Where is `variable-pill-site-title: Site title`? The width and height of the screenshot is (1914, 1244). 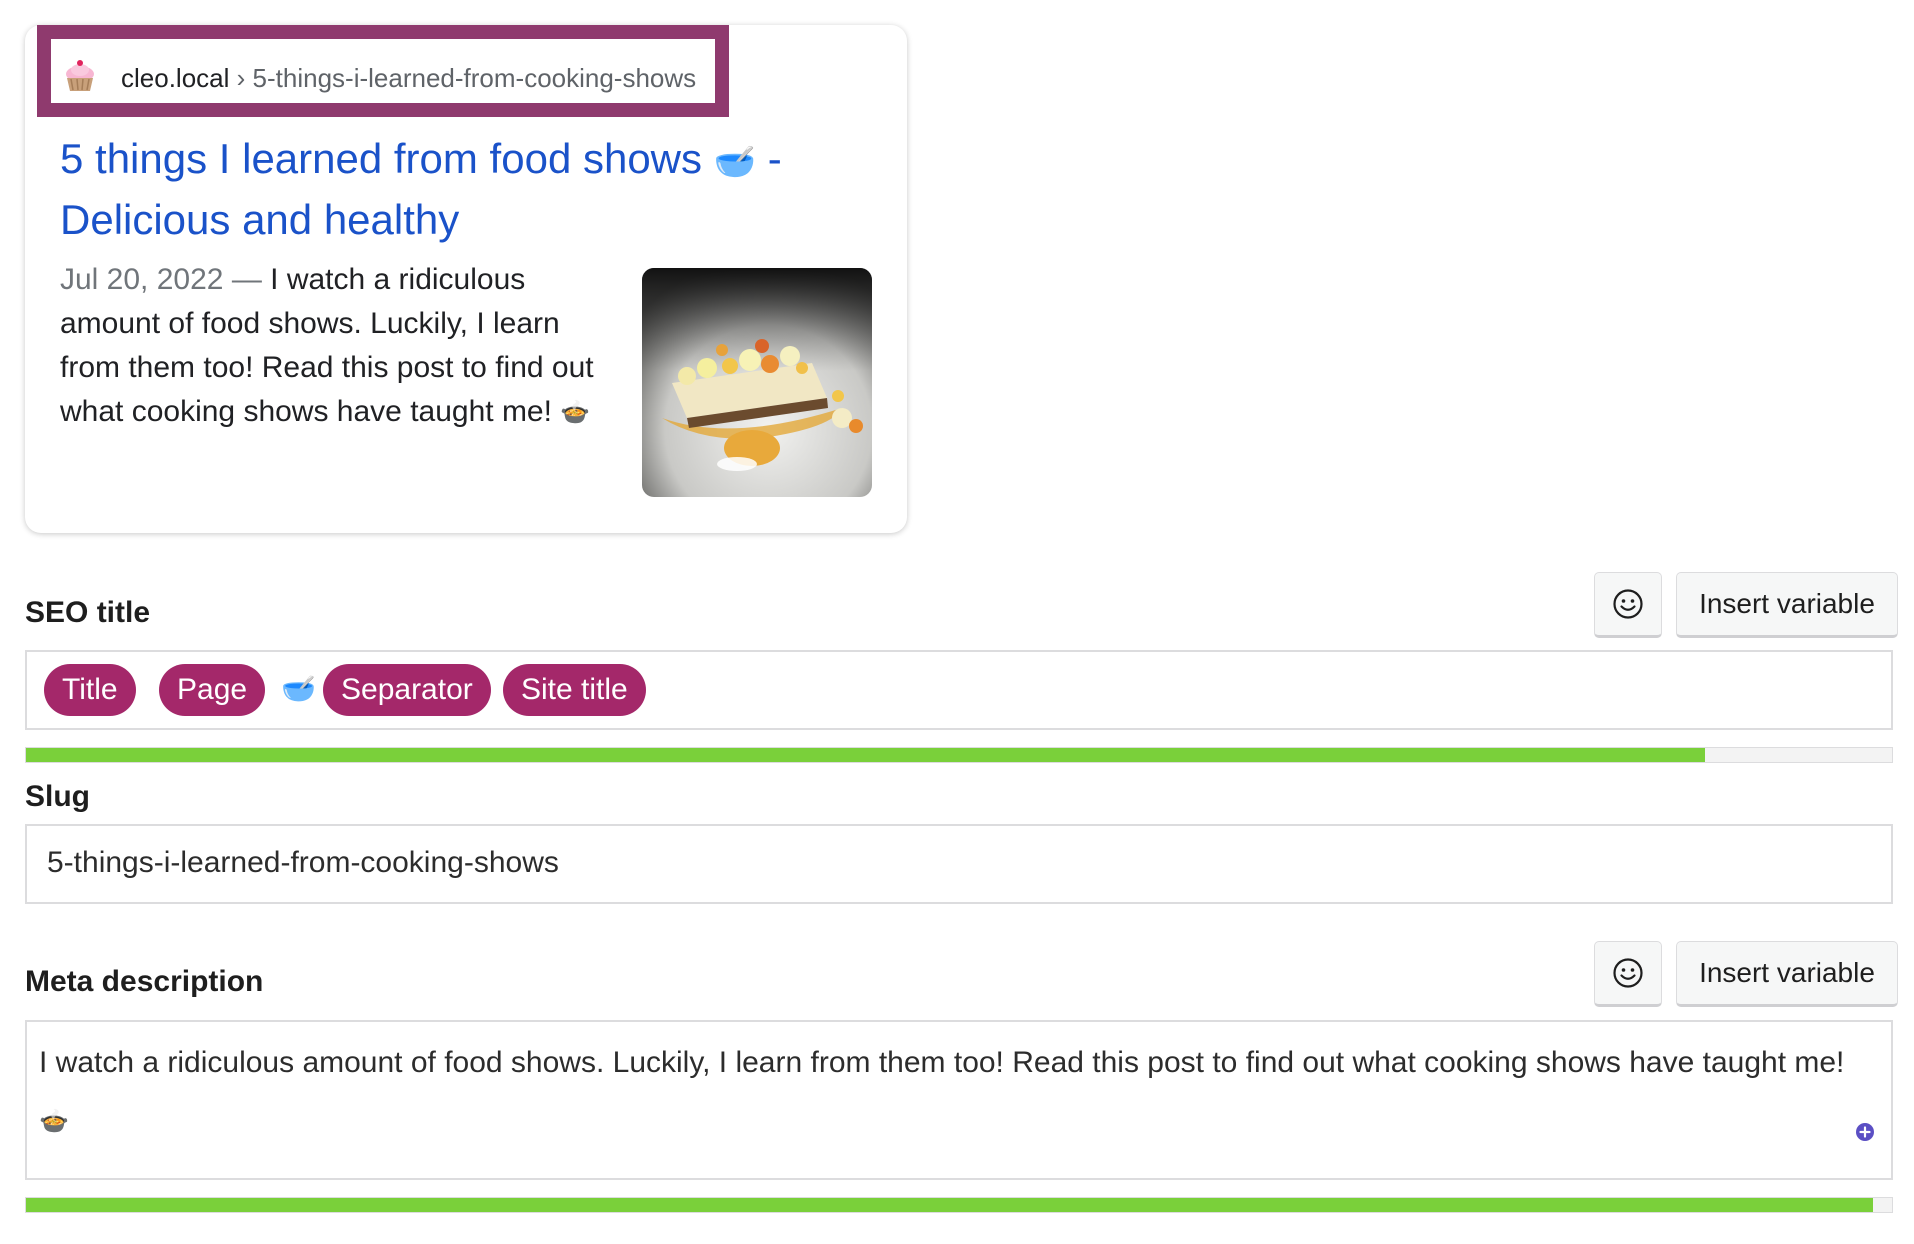
variable-pill-site-title: Site title is located at coordinates (574, 690).